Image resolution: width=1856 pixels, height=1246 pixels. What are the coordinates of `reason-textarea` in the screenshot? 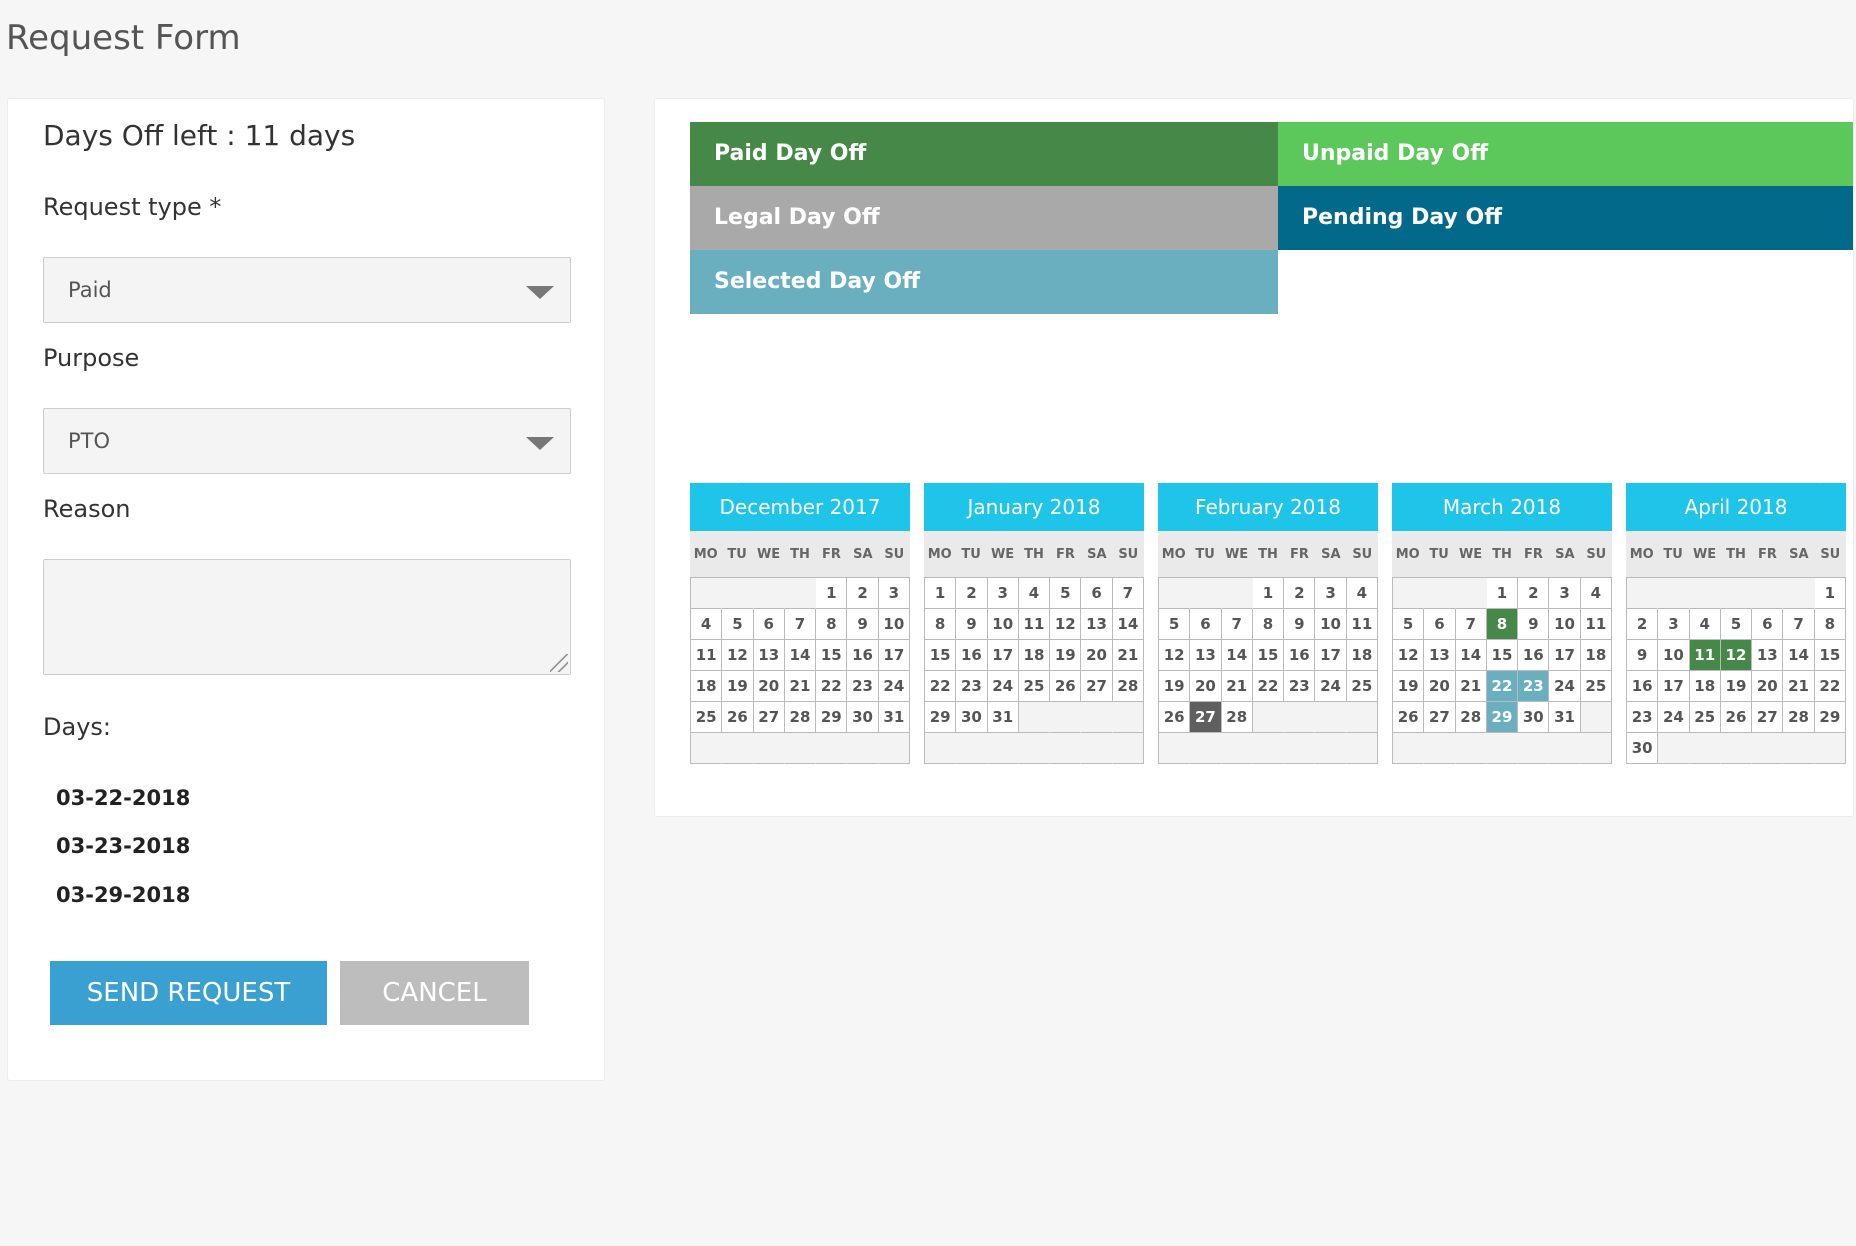 It's located at (307, 617).